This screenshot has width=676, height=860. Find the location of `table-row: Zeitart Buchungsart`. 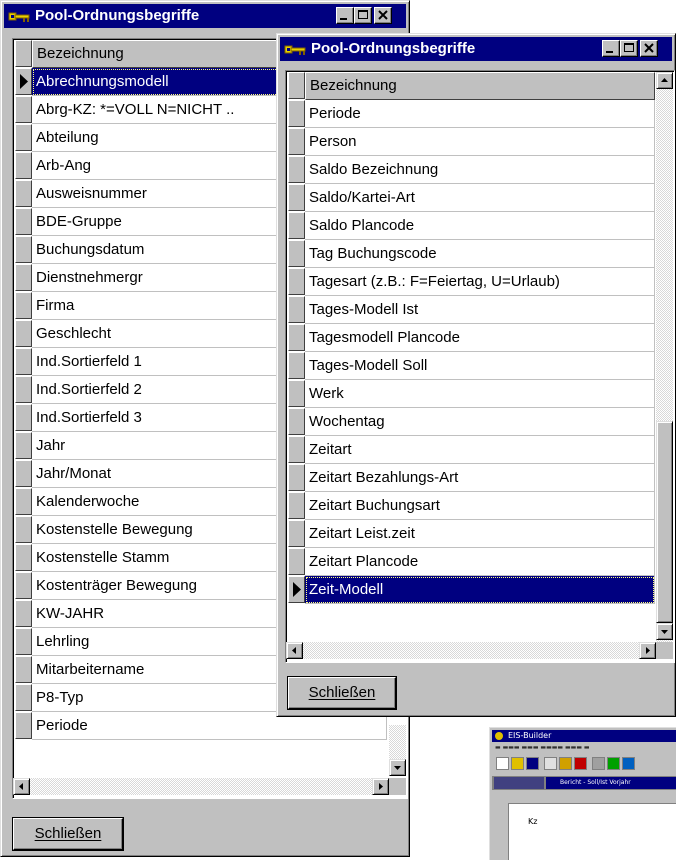

table-row: Zeitart Buchungsart is located at coordinates (470, 506).